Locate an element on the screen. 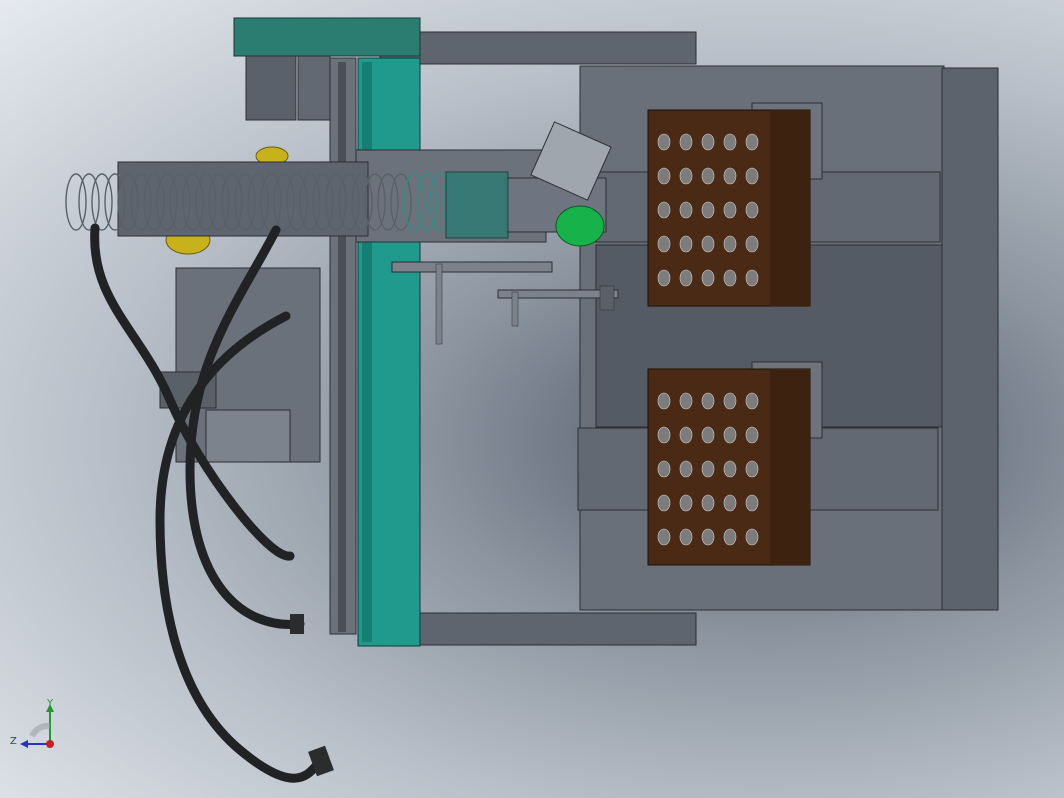 This screenshot has width=1064, height=798. axis-y-label: Y is located at coordinates (50, 703).